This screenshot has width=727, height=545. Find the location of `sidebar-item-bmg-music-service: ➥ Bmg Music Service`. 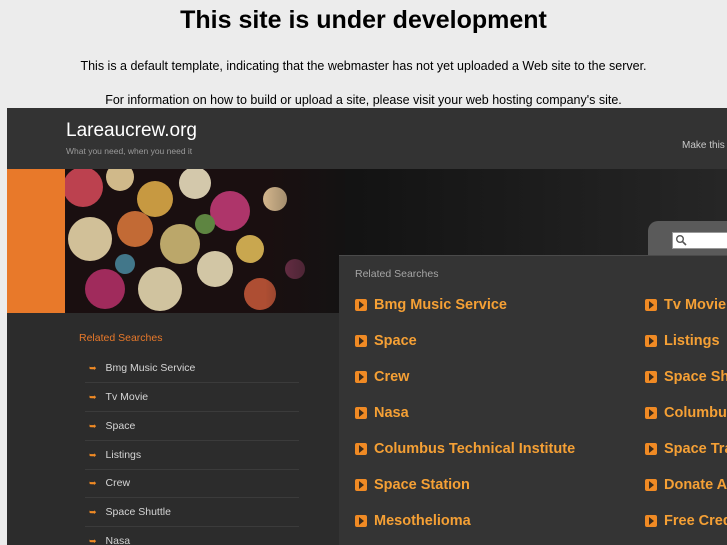

sidebar-item-bmg-music-service: ➥ Bmg Music Service is located at coordinates (192, 368).